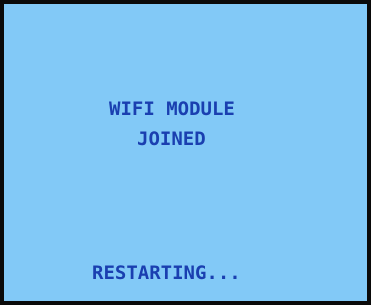  What do you see at coordinates (171, 139) in the screenshot?
I see `message-line-2: JOINED` at bounding box center [171, 139].